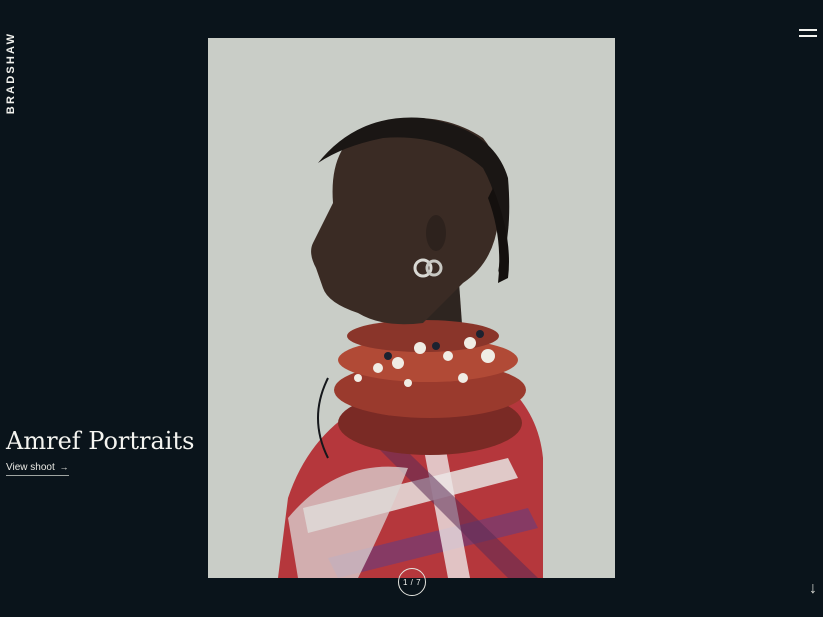  What do you see at coordinates (30, 467) in the screenshot?
I see `view-shoot-label: View shoot` at bounding box center [30, 467].